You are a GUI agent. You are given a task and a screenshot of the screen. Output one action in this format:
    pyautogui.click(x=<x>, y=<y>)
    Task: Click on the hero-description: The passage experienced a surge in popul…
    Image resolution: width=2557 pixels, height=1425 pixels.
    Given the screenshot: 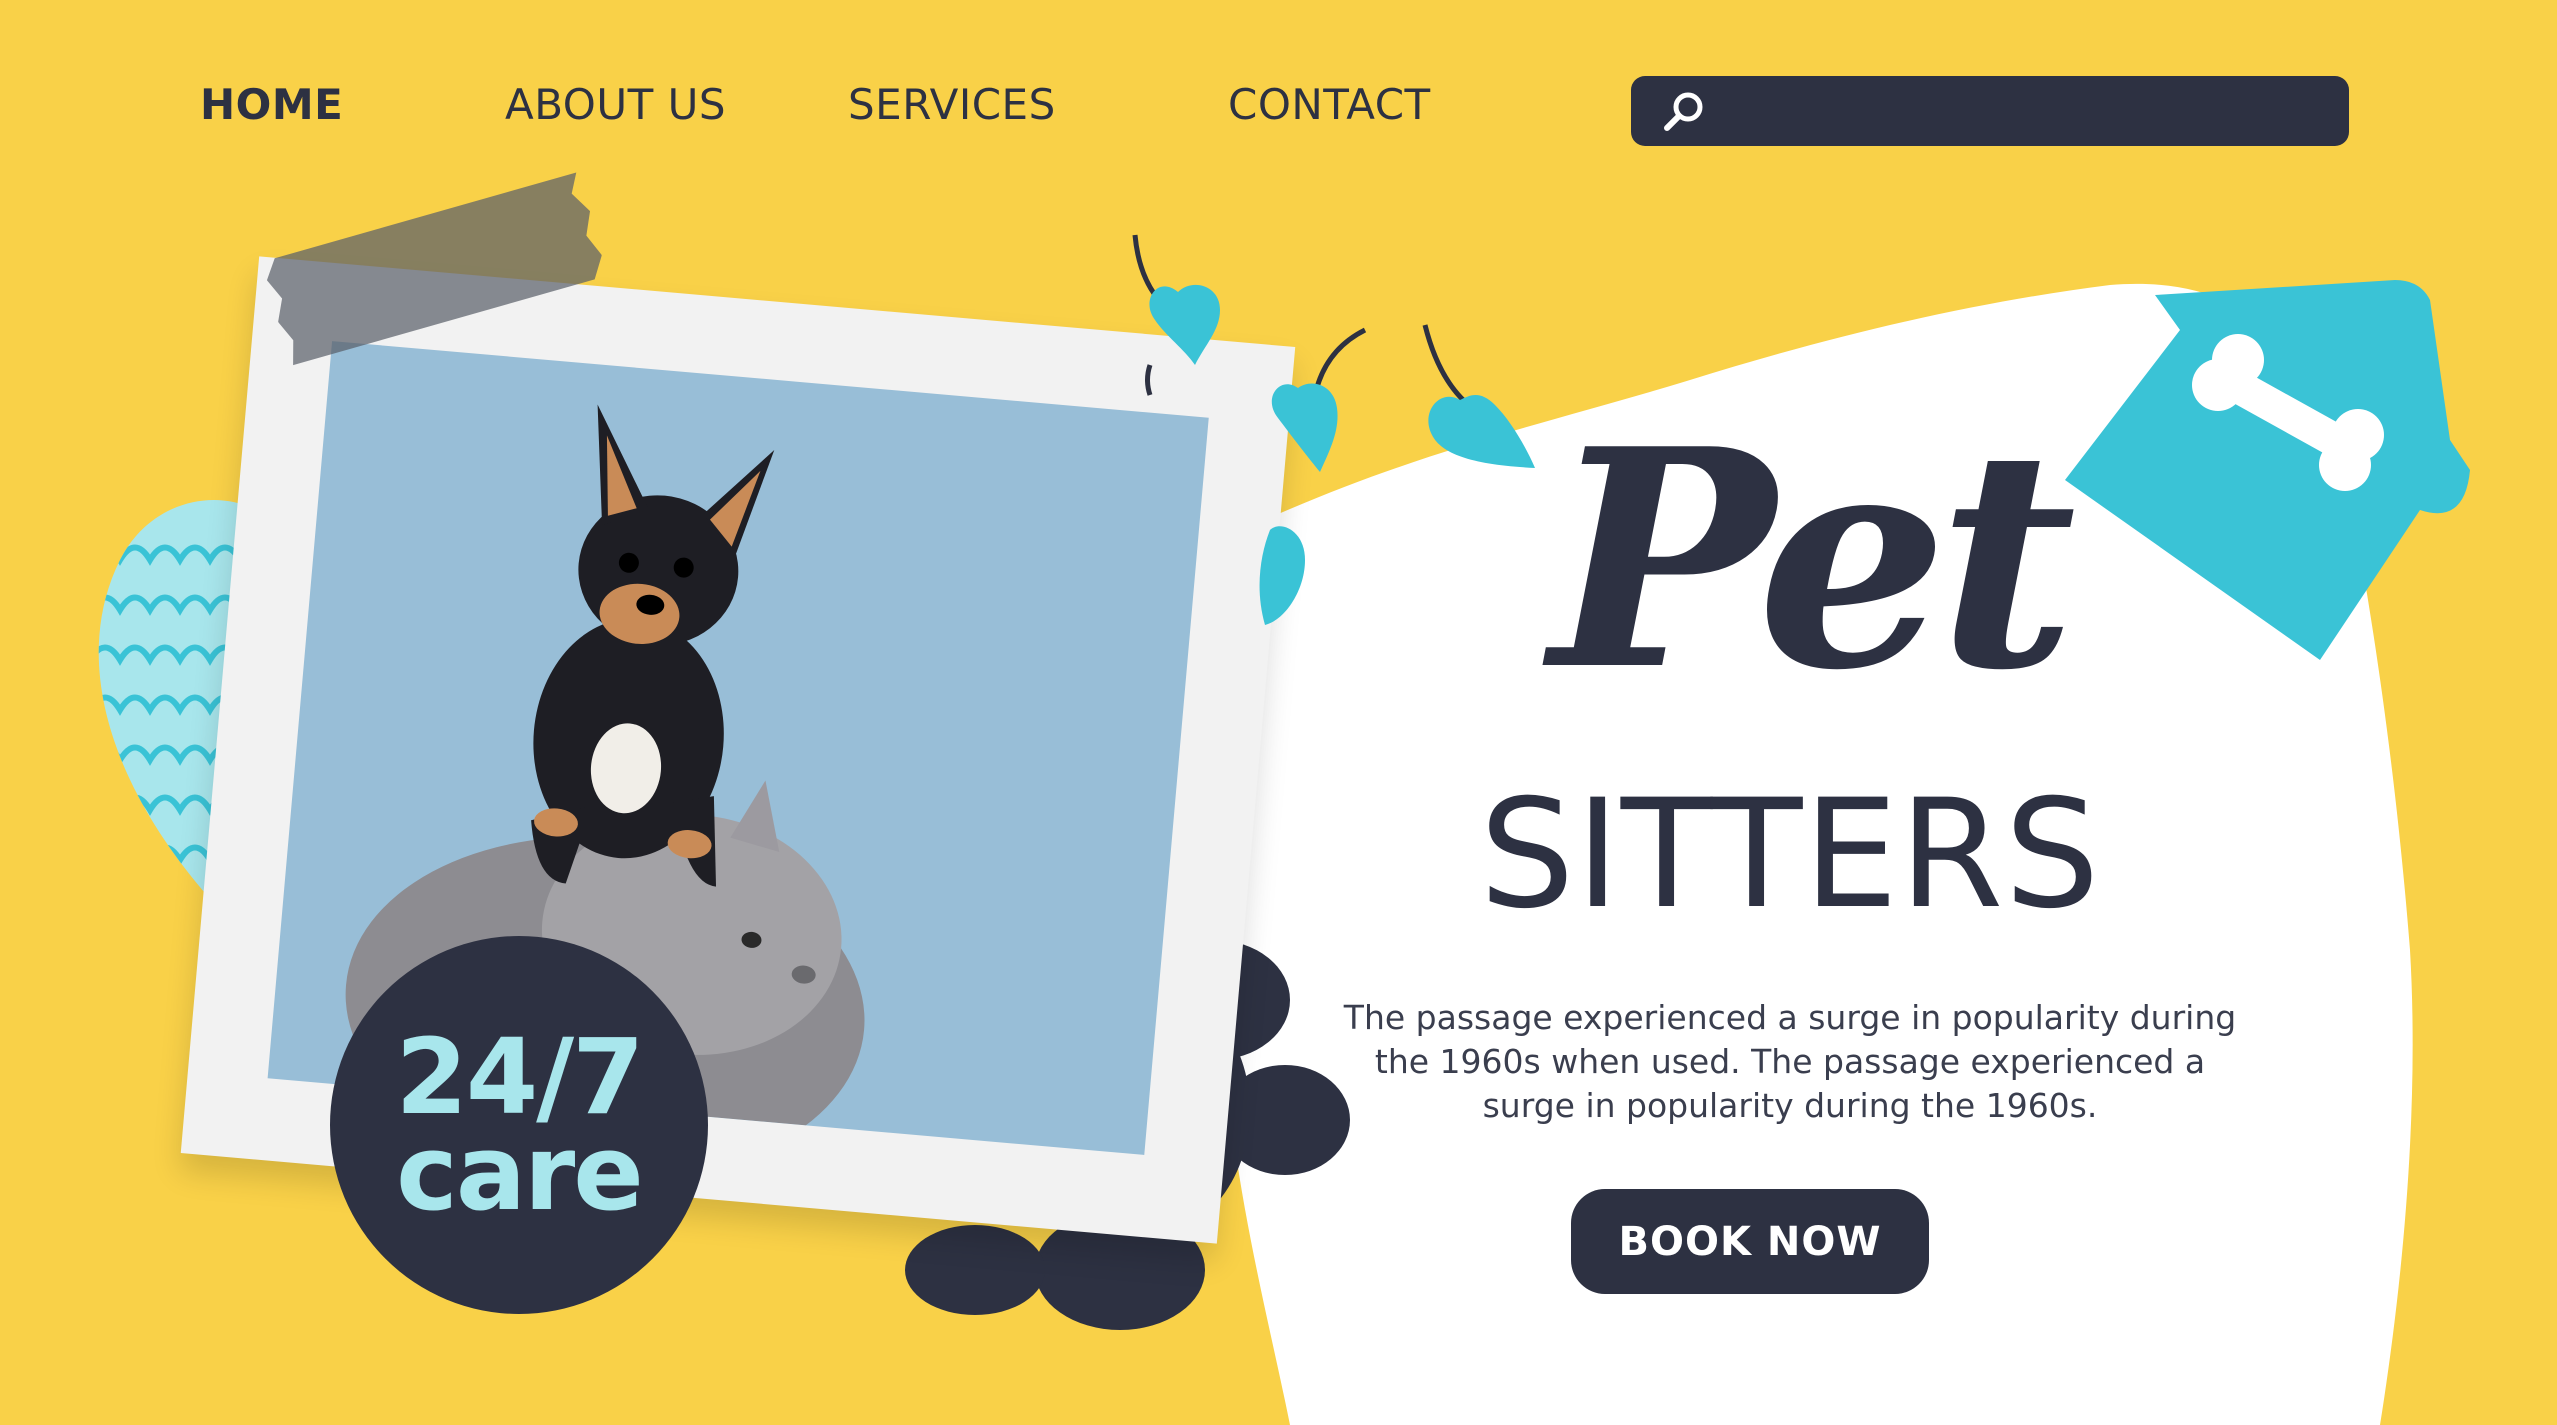 What is the action you would take?
    pyautogui.click(x=1790, y=1061)
    